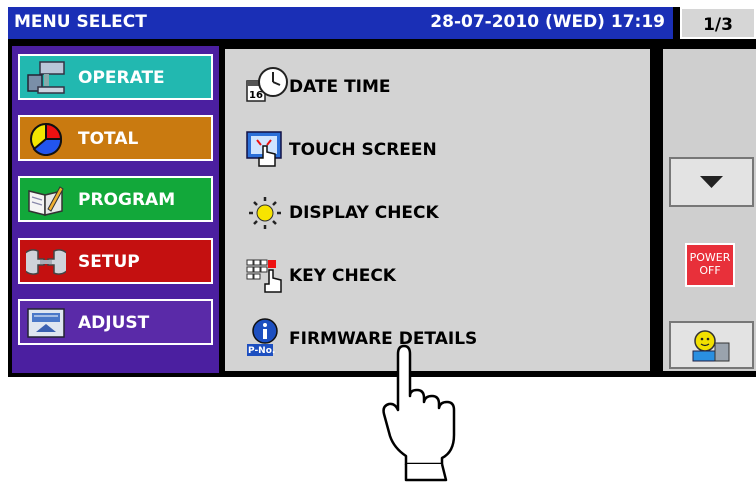 This screenshot has width=756, height=485. I want to click on scale-icon, so click(46, 323).